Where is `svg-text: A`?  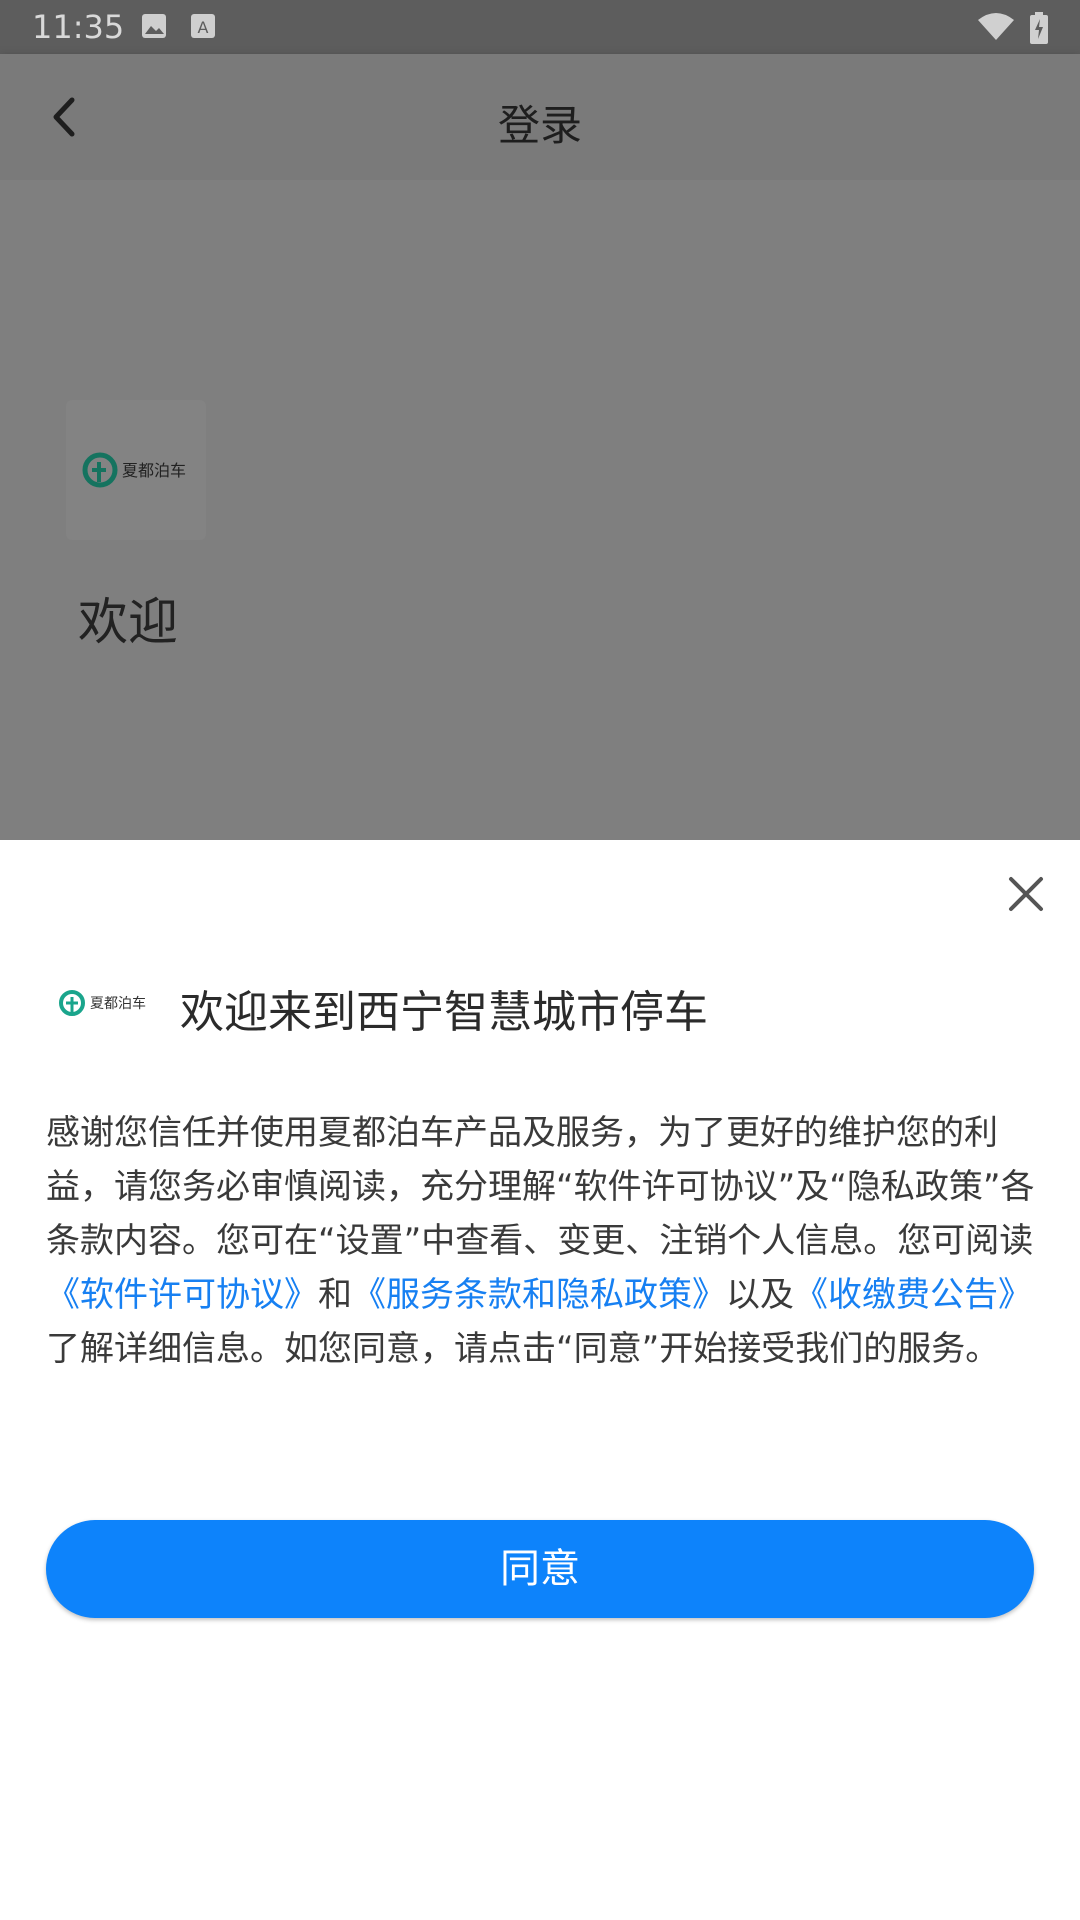
svg-text: A is located at coordinates (203, 27).